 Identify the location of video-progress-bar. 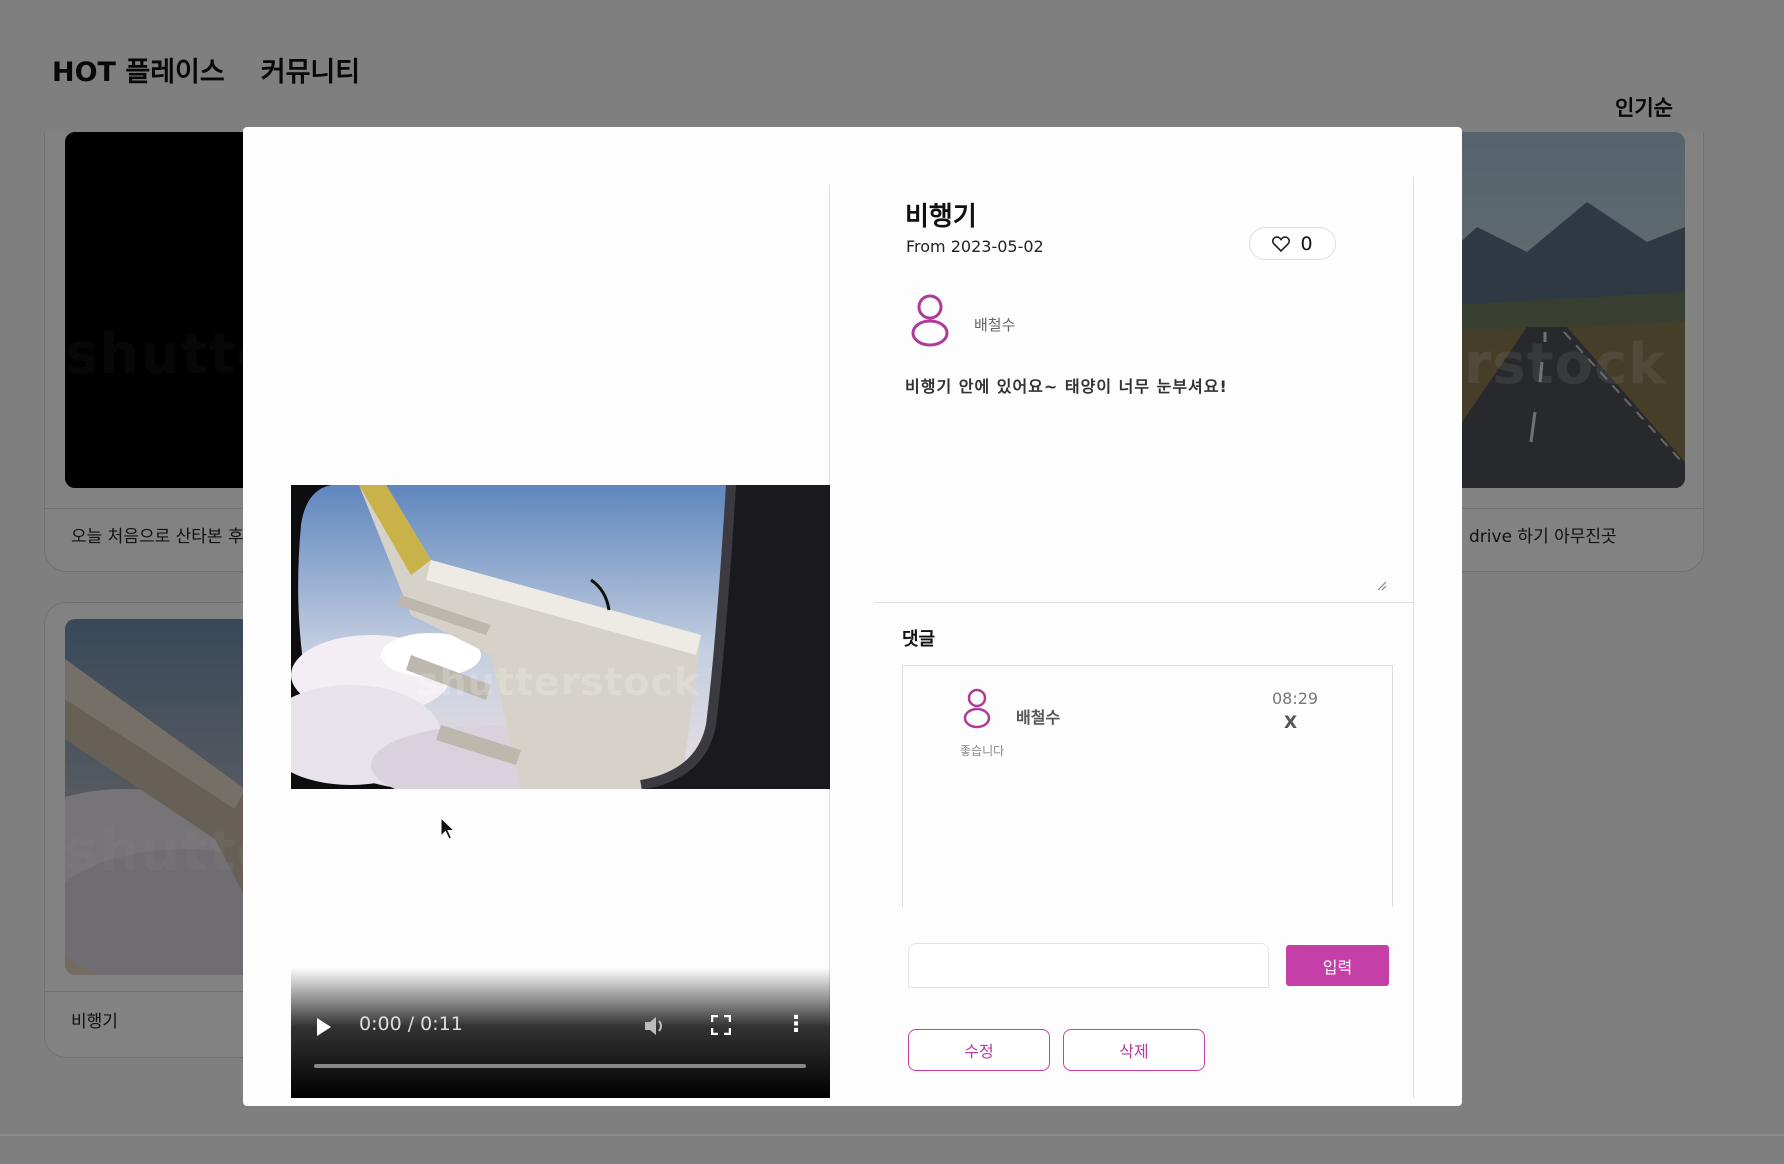
(560, 1066).